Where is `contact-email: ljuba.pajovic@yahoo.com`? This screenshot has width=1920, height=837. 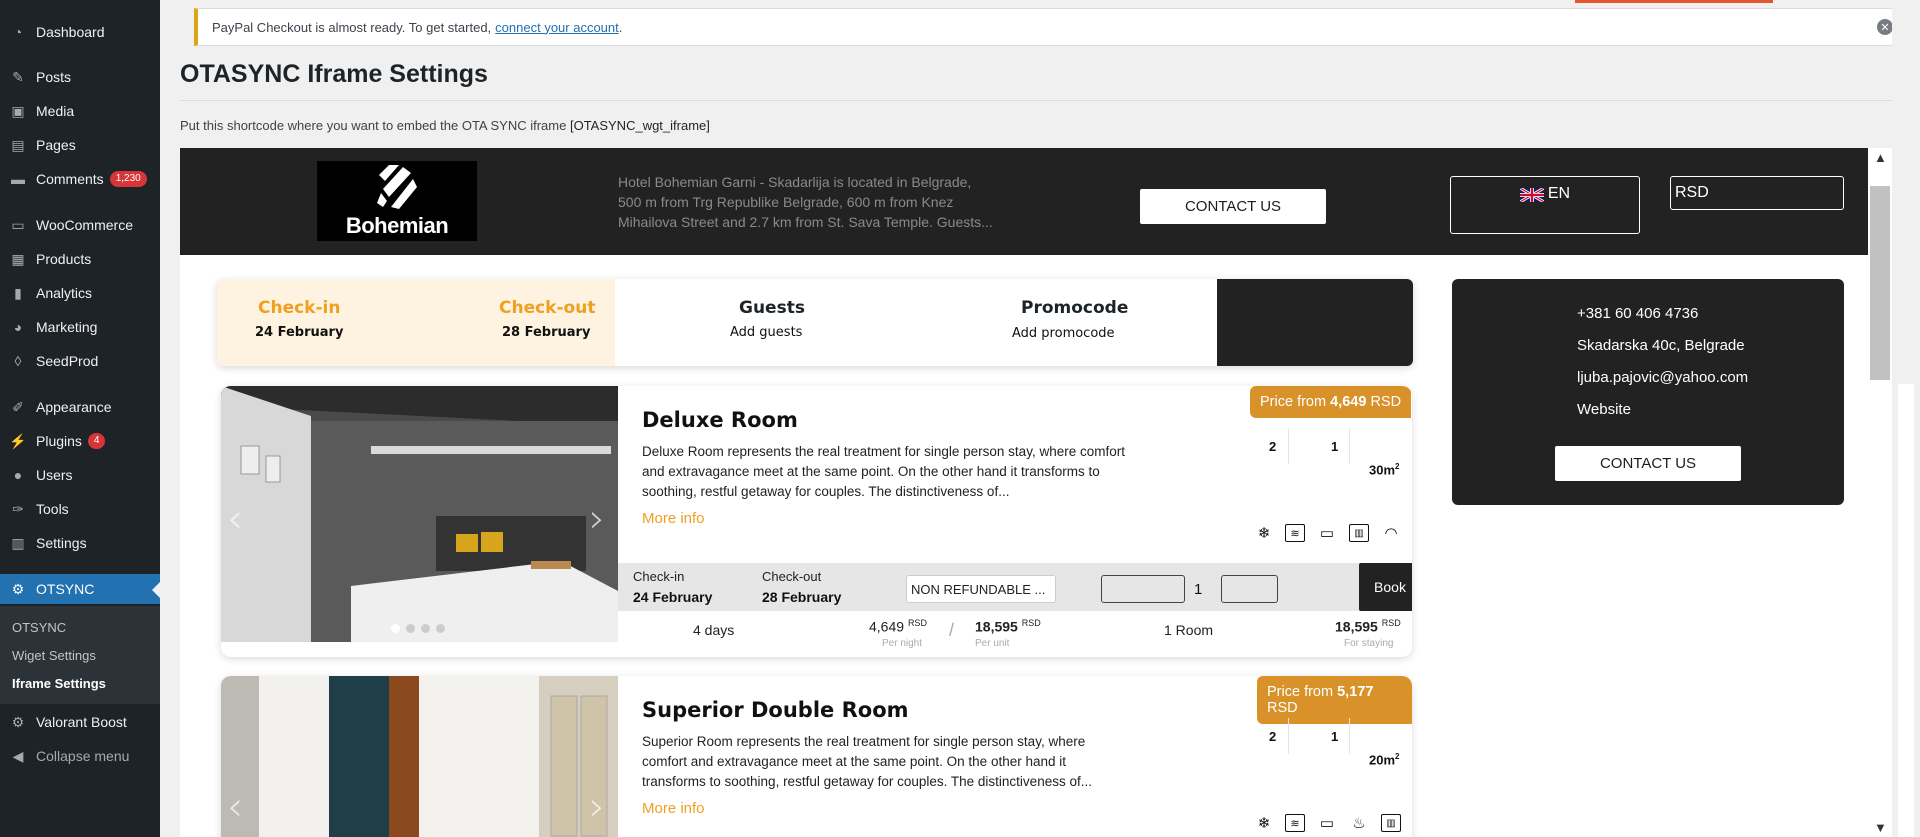
contact-email: ljuba.pajovic@yahoo.com is located at coordinates (1662, 377).